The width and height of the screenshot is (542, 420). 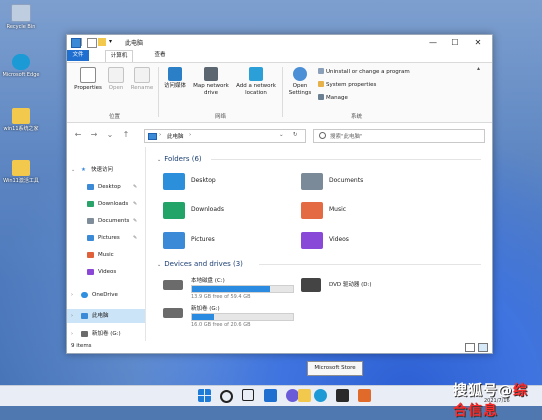 I want to click on folder-tile-documents: Documents, so click(x=361, y=182).